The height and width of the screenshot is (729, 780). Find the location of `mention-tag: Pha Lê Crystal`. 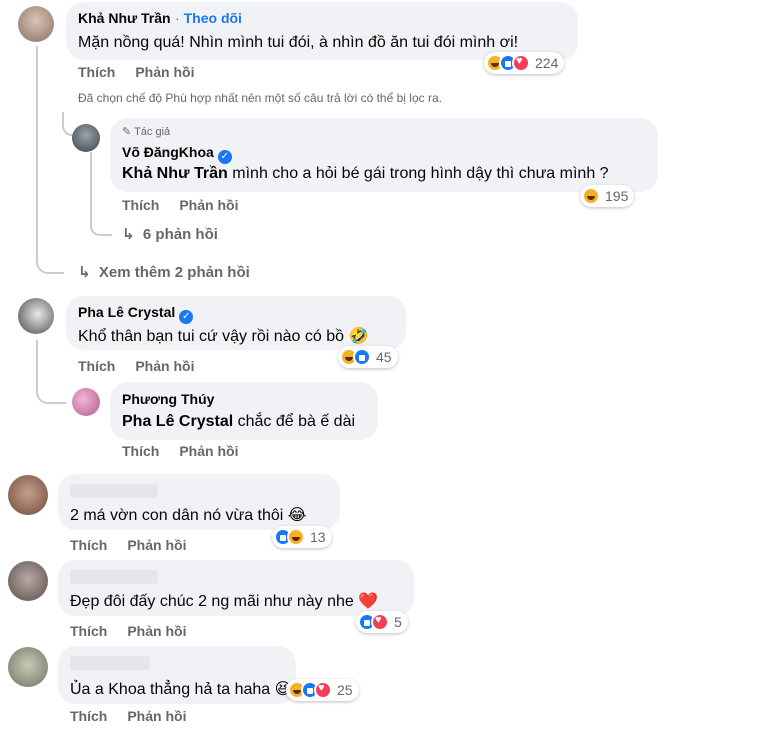

mention-tag: Pha Lê Crystal is located at coordinates (177, 421).